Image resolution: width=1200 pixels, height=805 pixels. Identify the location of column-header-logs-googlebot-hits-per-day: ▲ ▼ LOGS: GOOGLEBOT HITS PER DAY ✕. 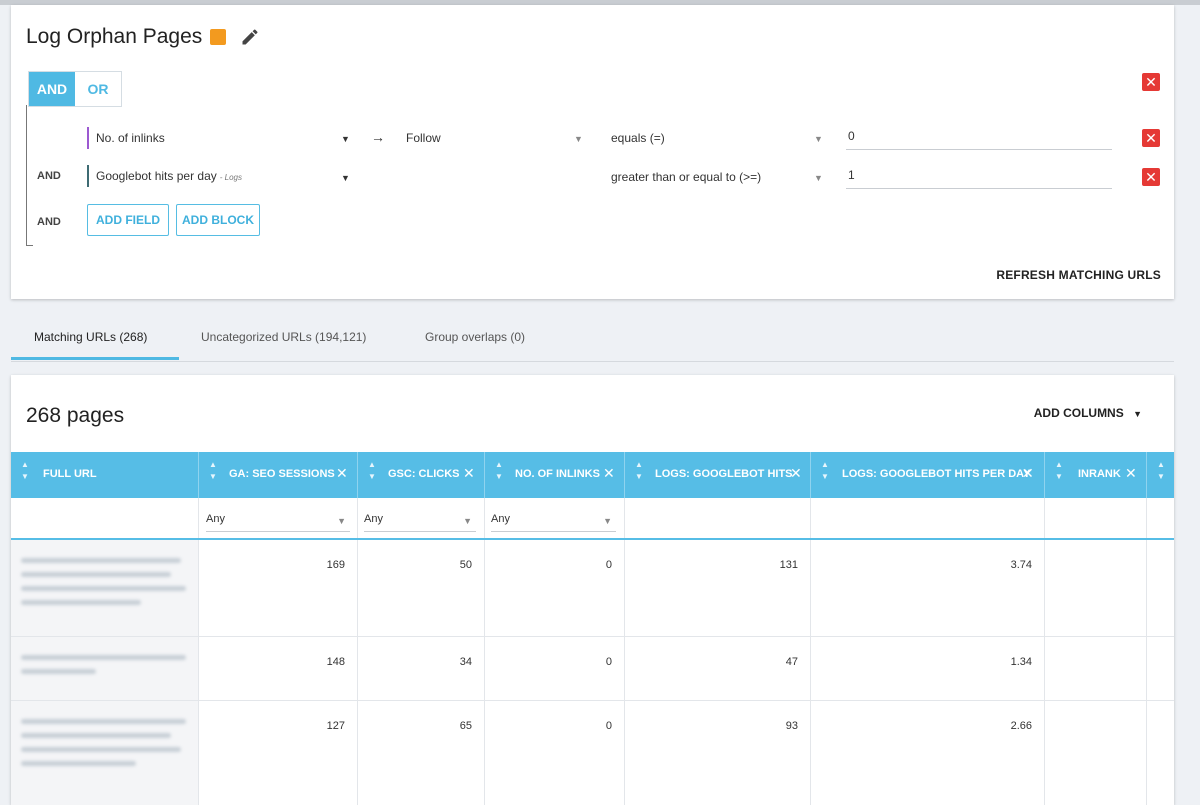
(928, 475).